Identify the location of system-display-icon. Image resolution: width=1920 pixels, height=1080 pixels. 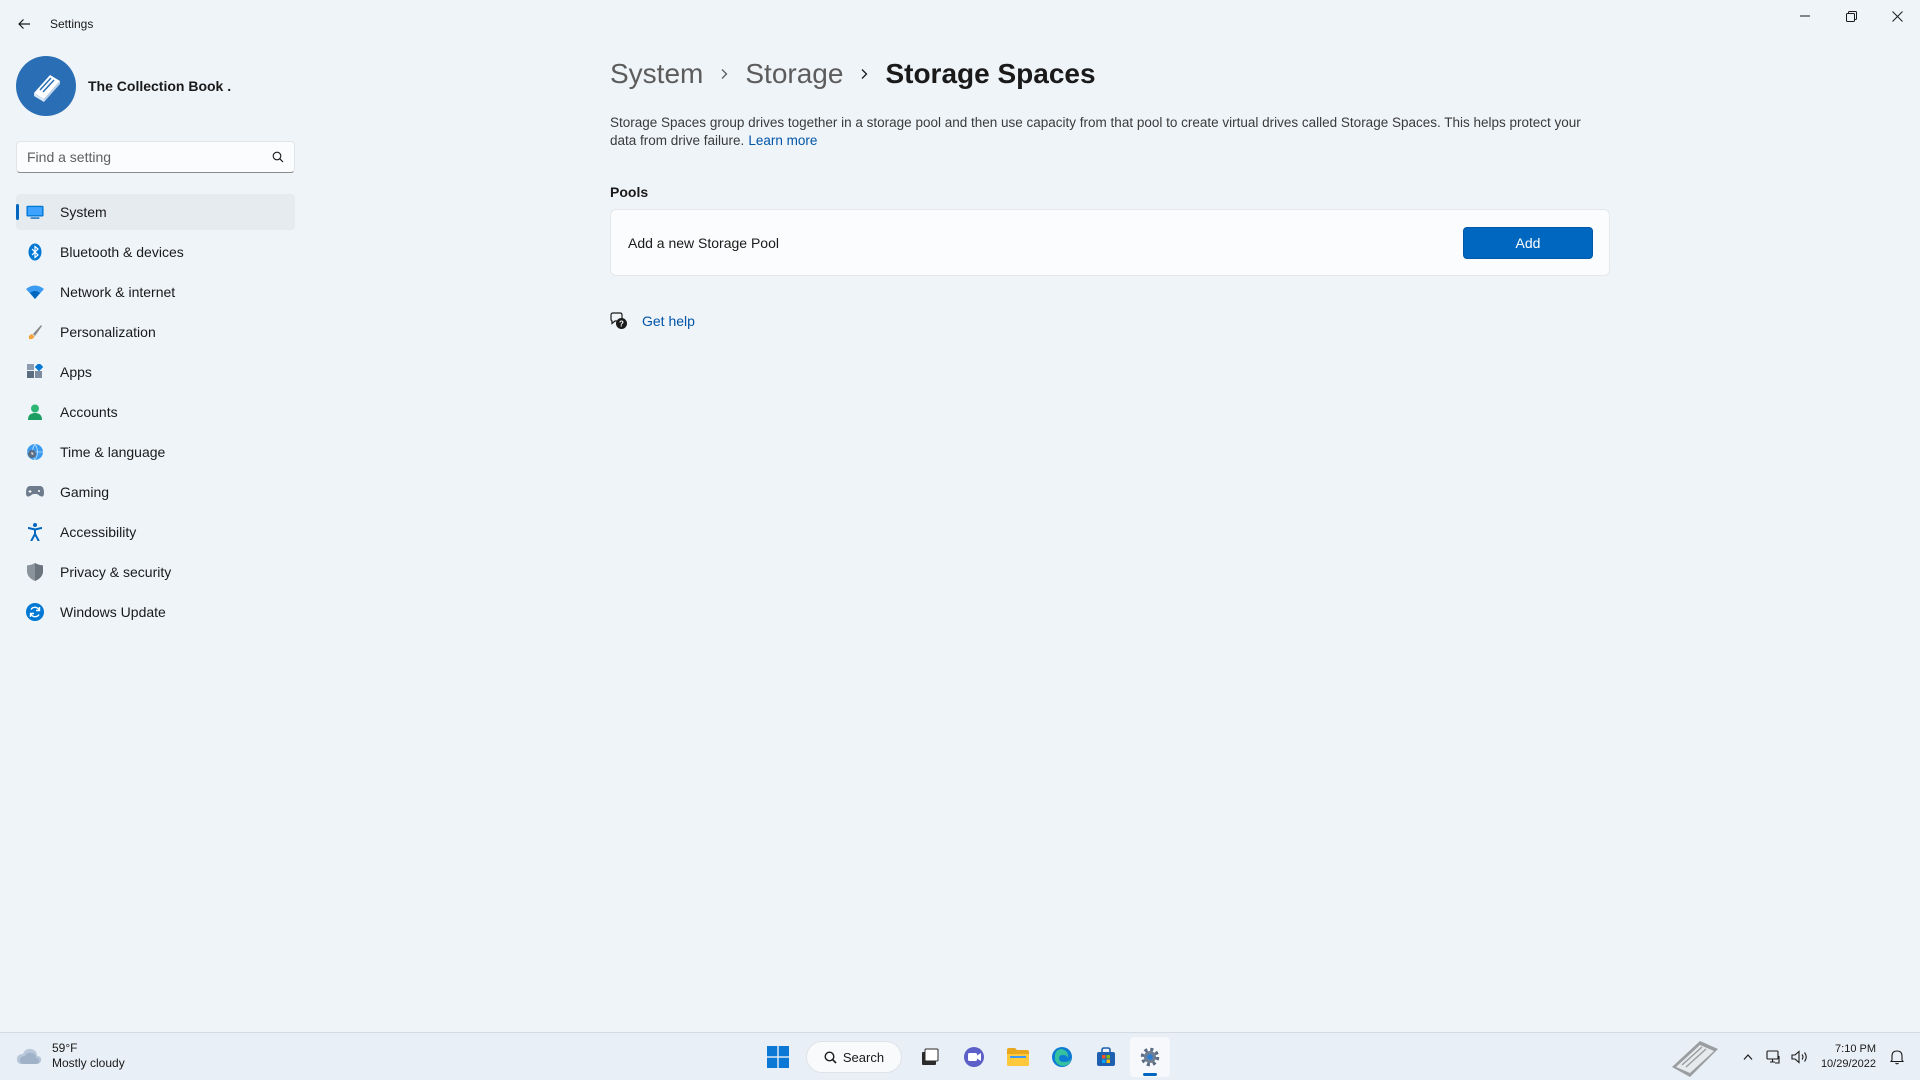
(35, 212).